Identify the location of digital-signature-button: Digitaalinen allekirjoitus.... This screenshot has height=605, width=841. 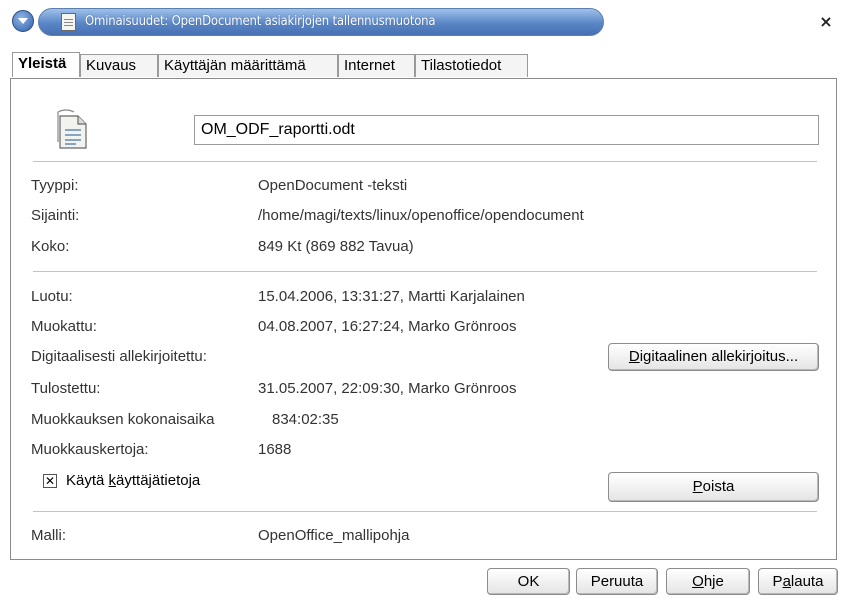
(713, 357).